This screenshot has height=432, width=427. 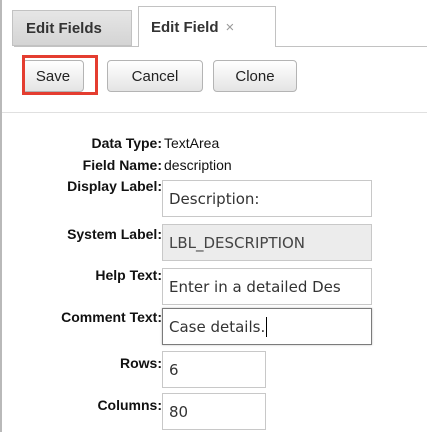 What do you see at coordinates (122, 165) in the screenshot?
I see `field-name-label: Field Name:` at bounding box center [122, 165].